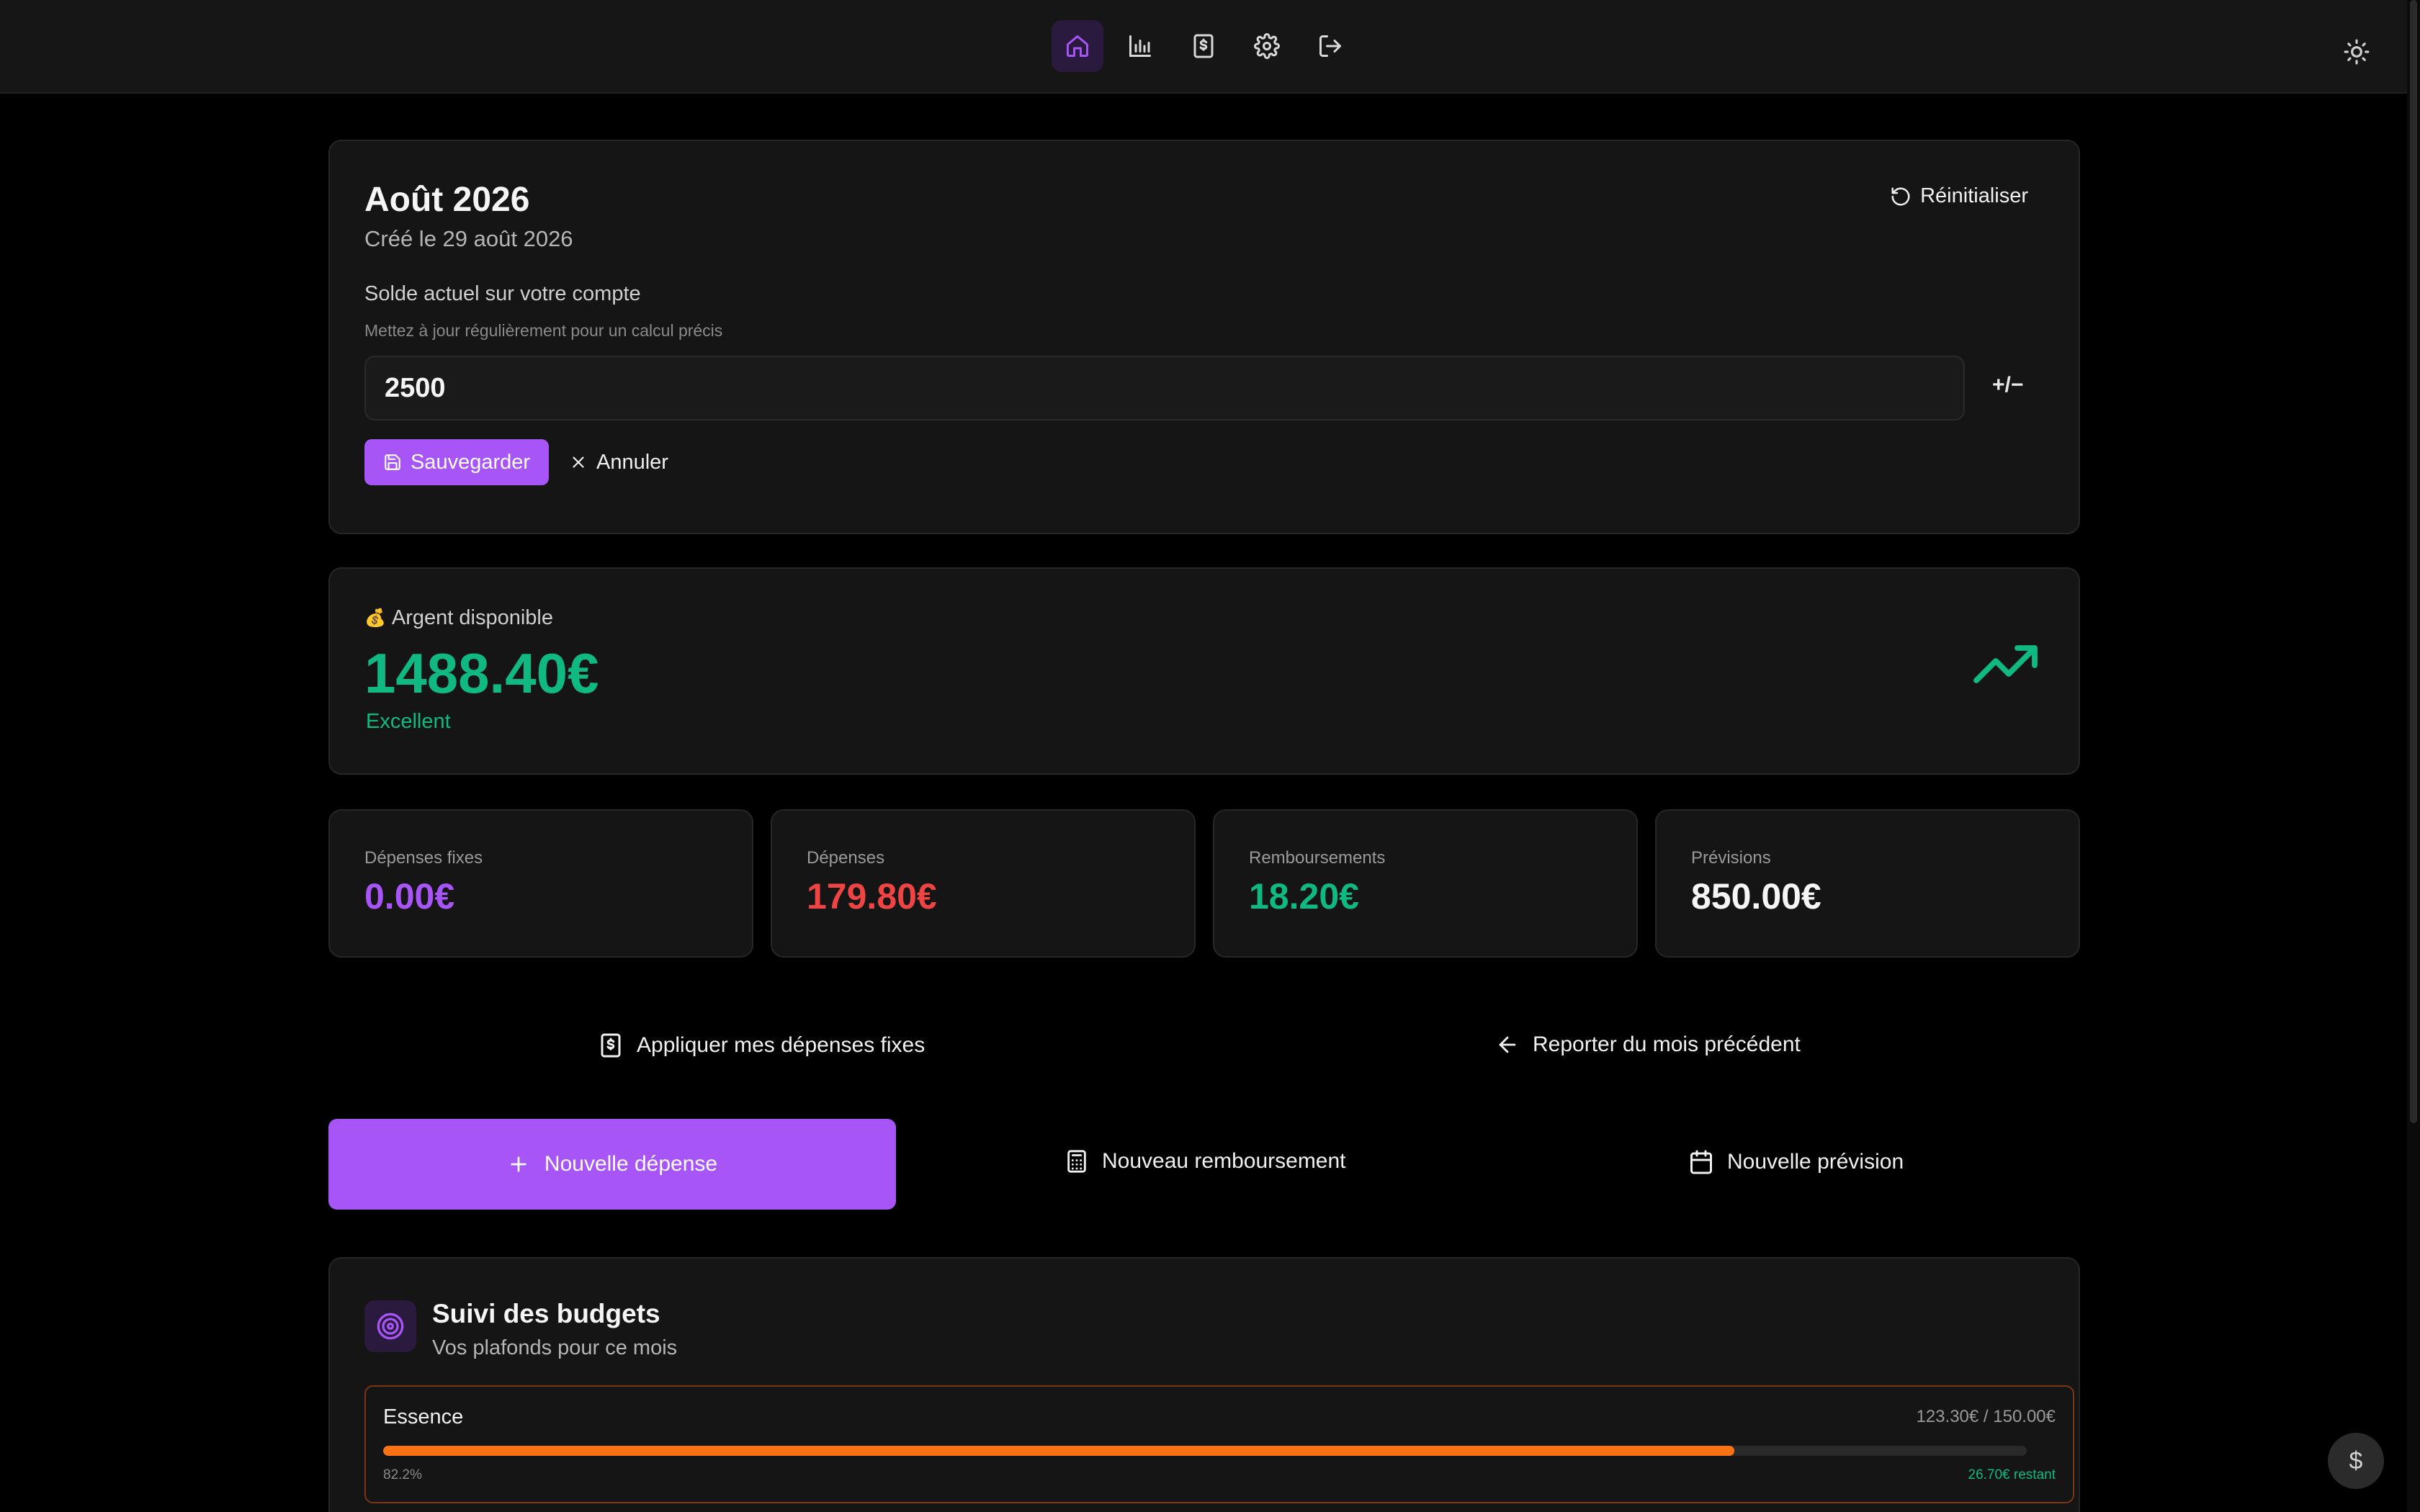  I want to click on cancel-button: Annuler, so click(618, 462).